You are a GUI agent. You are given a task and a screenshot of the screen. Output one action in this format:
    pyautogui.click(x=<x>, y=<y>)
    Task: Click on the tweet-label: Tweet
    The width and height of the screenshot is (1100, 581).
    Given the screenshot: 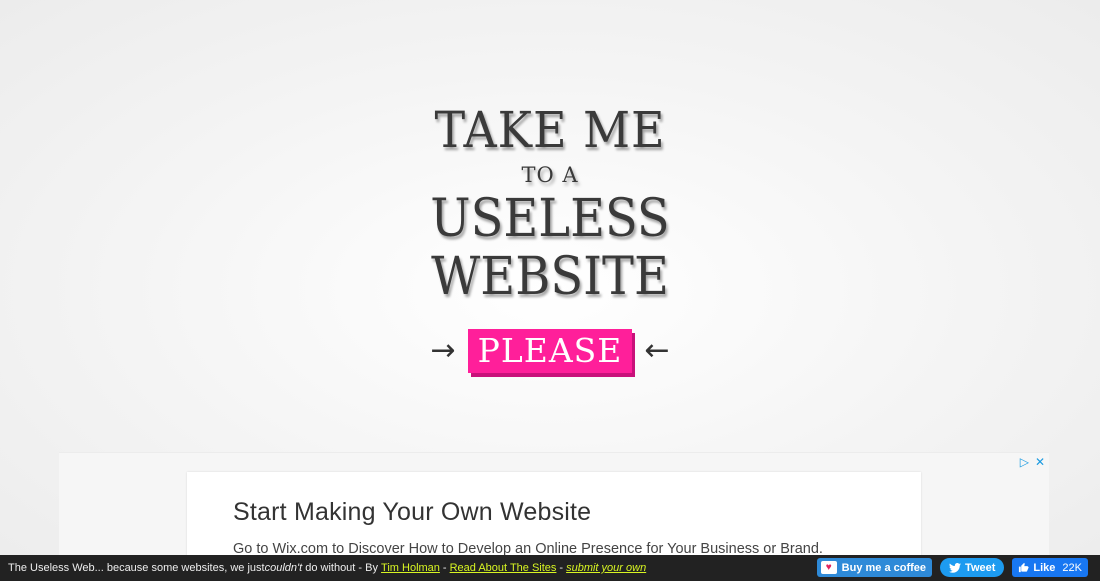 What is the action you would take?
    pyautogui.click(x=980, y=567)
    